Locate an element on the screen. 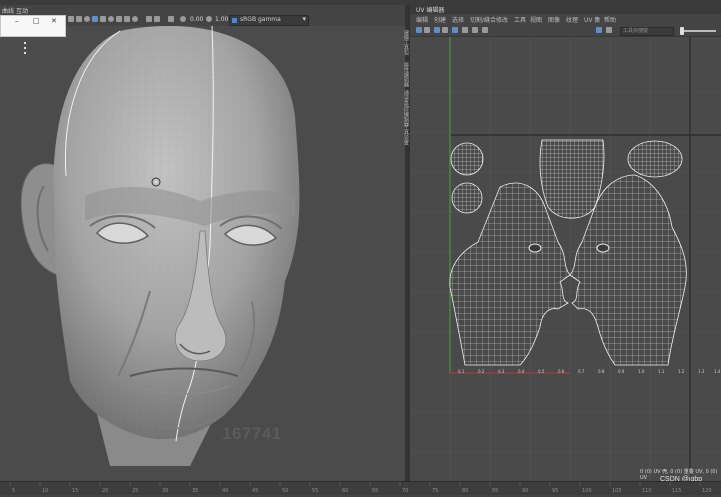  uv-axis-label: 1.3 is located at coordinates (701, 371).